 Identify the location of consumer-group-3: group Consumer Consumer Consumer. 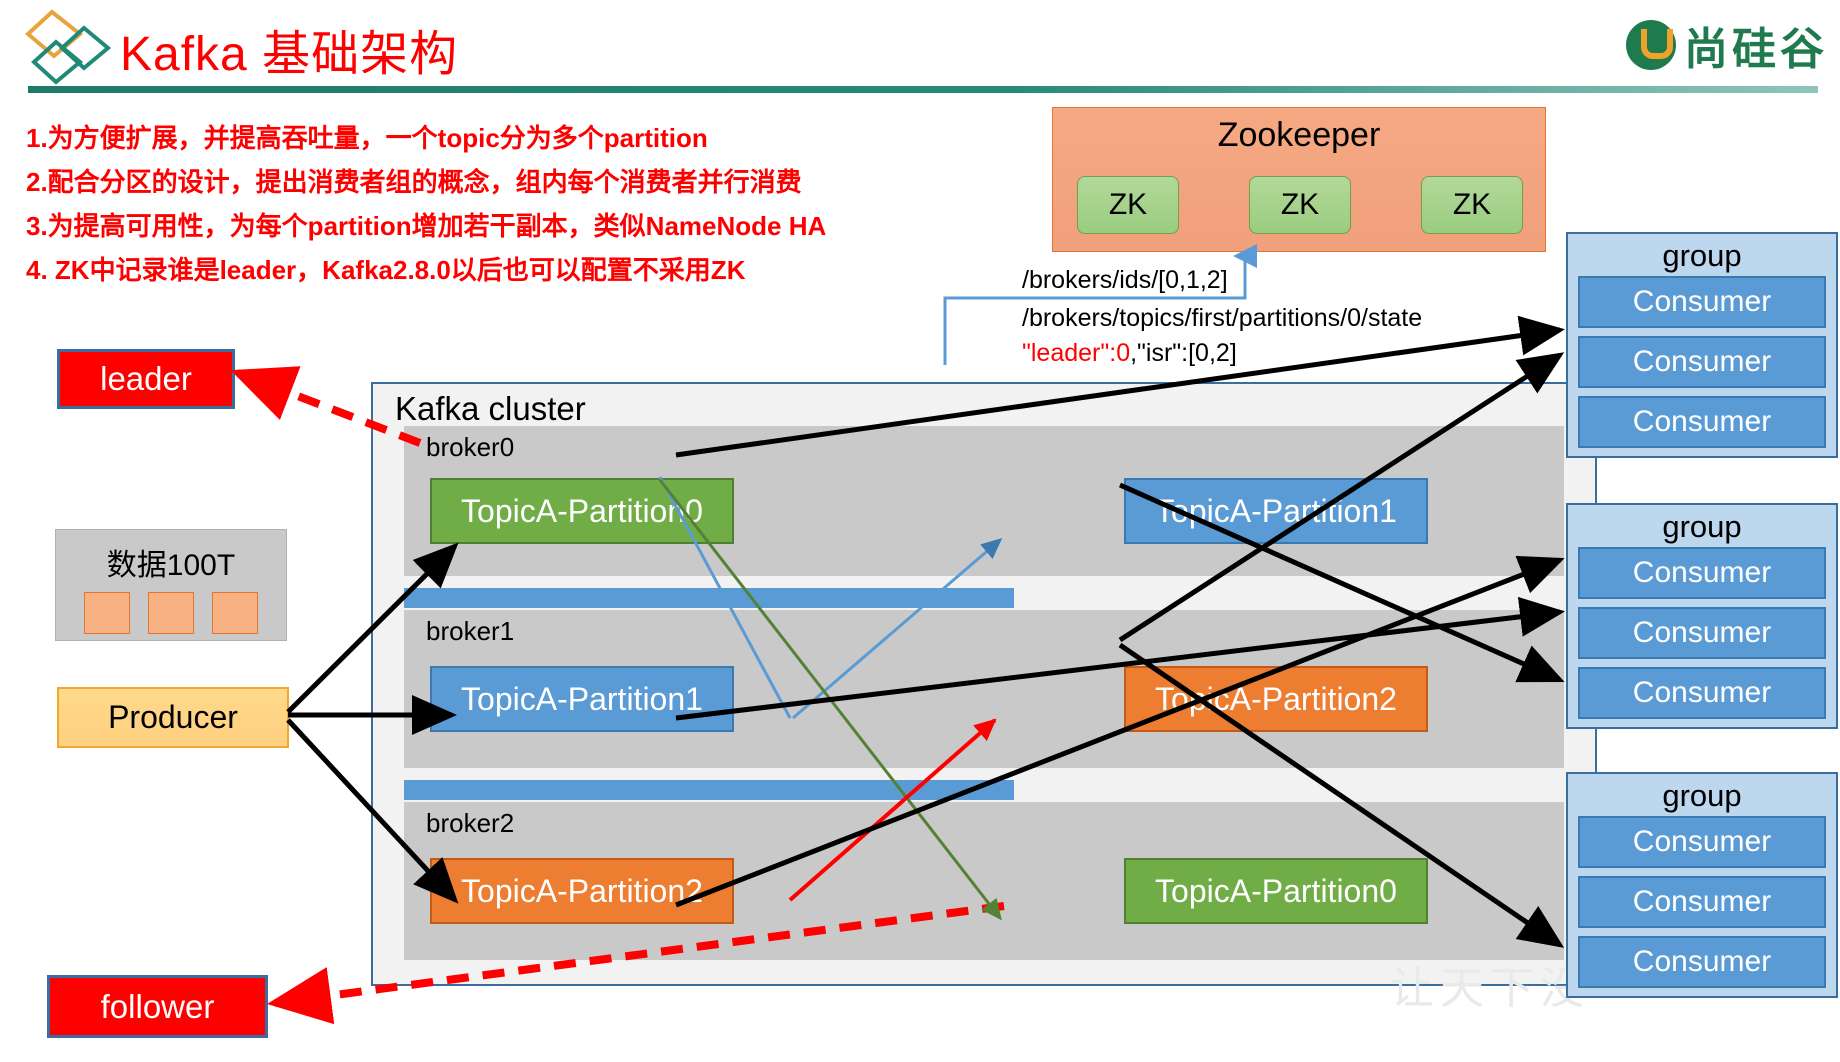
(1702, 885).